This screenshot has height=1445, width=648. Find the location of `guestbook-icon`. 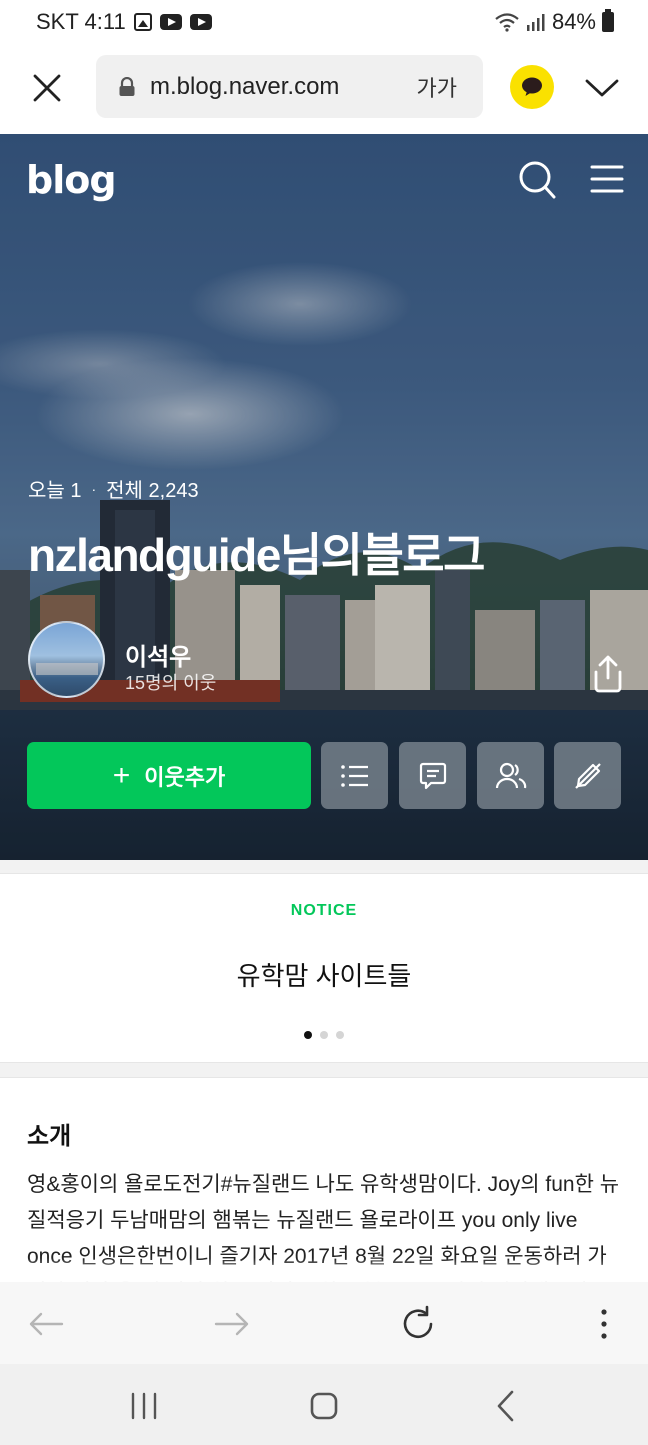

guestbook-icon is located at coordinates (432, 775).